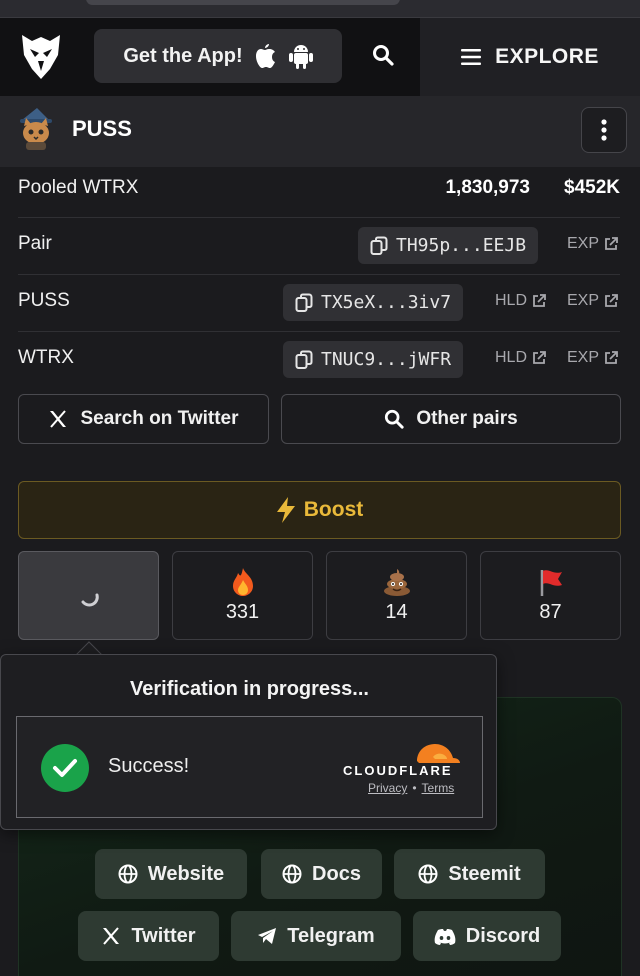 This screenshot has width=640, height=976. Describe the element at coordinates (78, 187) in the screenshot. I see `pooled-label: Pooled WTRX` at that location.